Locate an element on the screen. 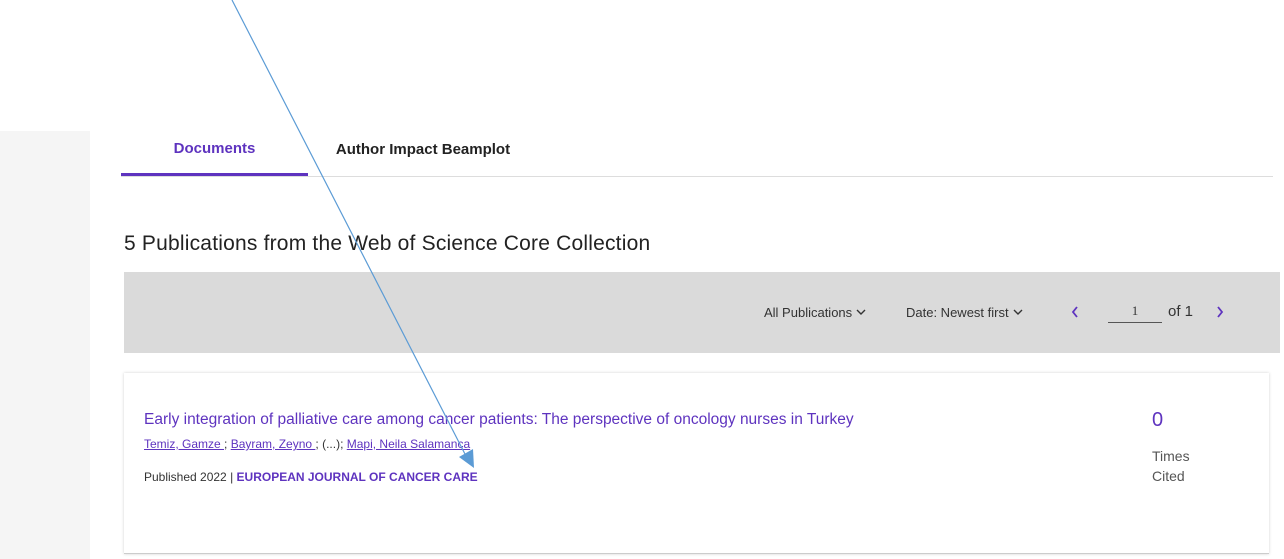  chevron-right-icon is located at coordinates (1220, 312).